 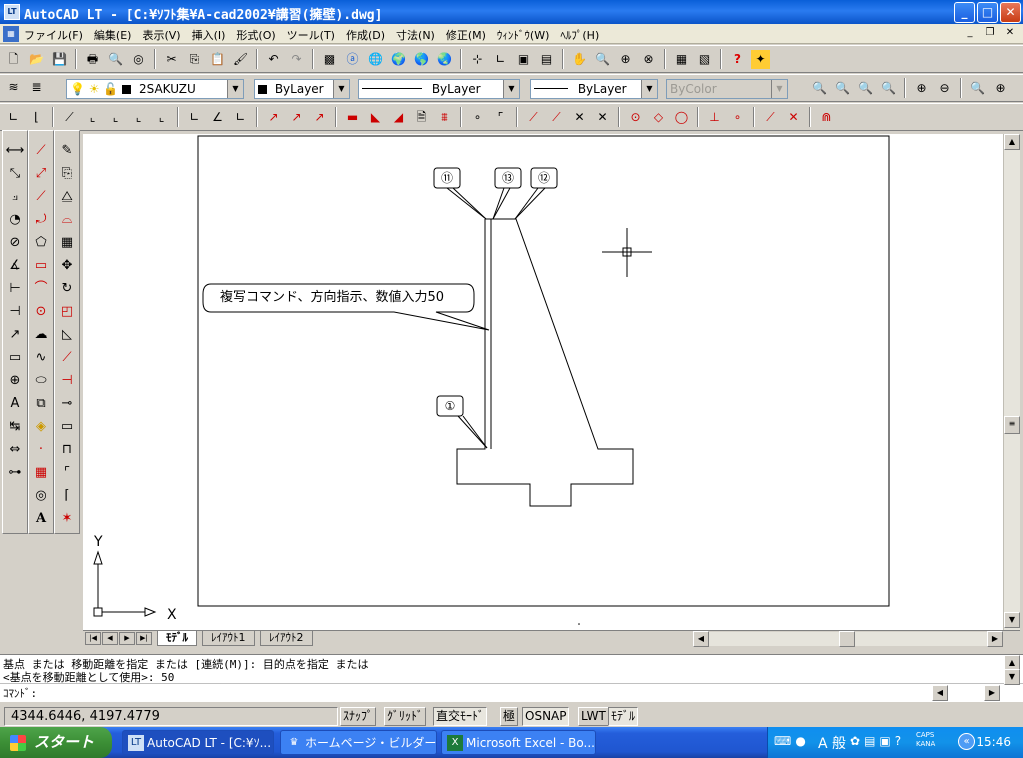 I want to click on first-tab-icon: |◀, so click(x=93, y=638).